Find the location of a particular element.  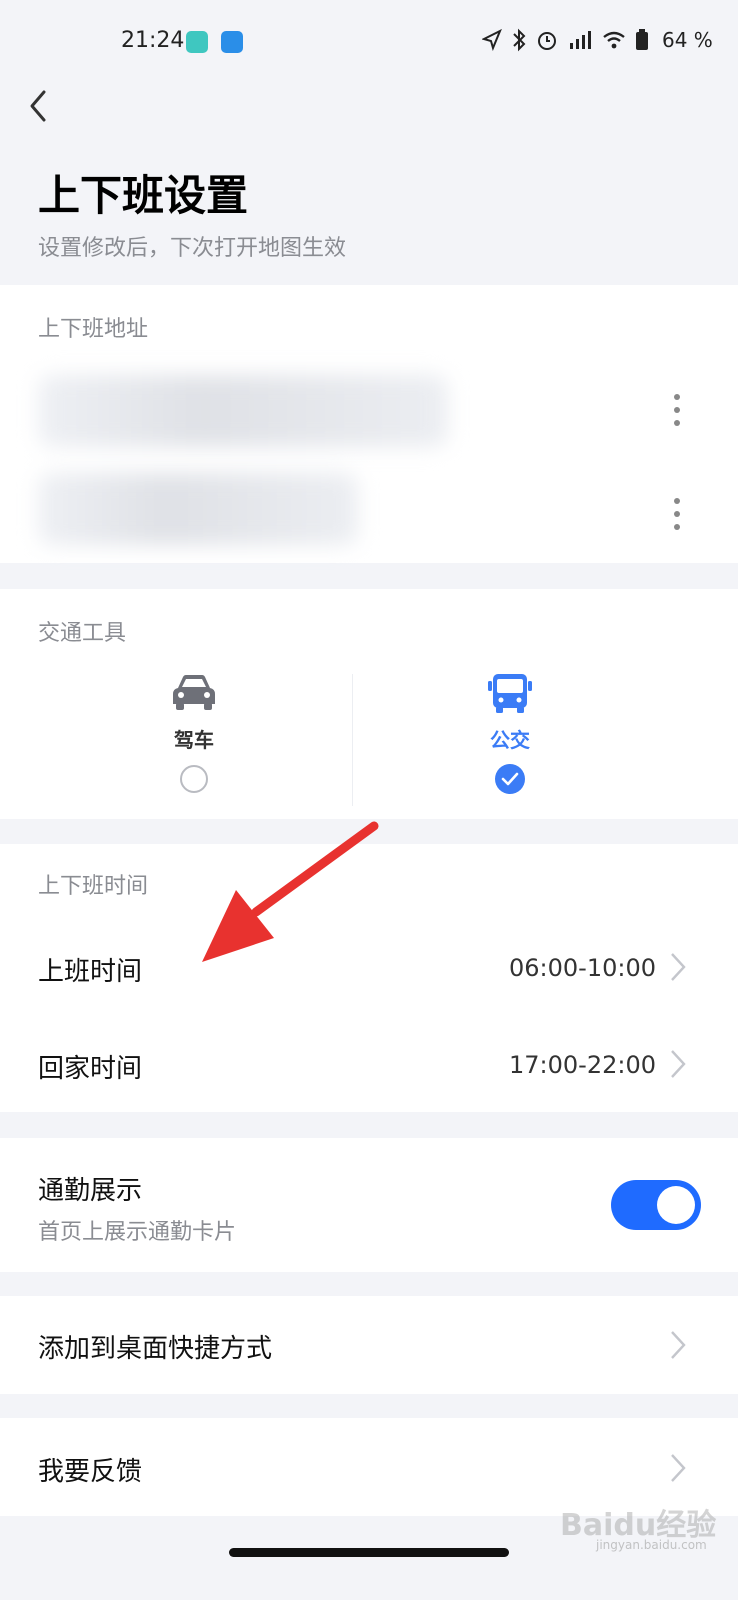

home-address-row is located at coordinates (243, 411).